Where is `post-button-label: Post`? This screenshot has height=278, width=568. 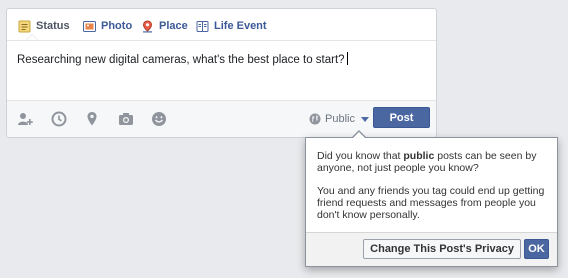 post-button-label: Post is located at coordinates (401, 117).